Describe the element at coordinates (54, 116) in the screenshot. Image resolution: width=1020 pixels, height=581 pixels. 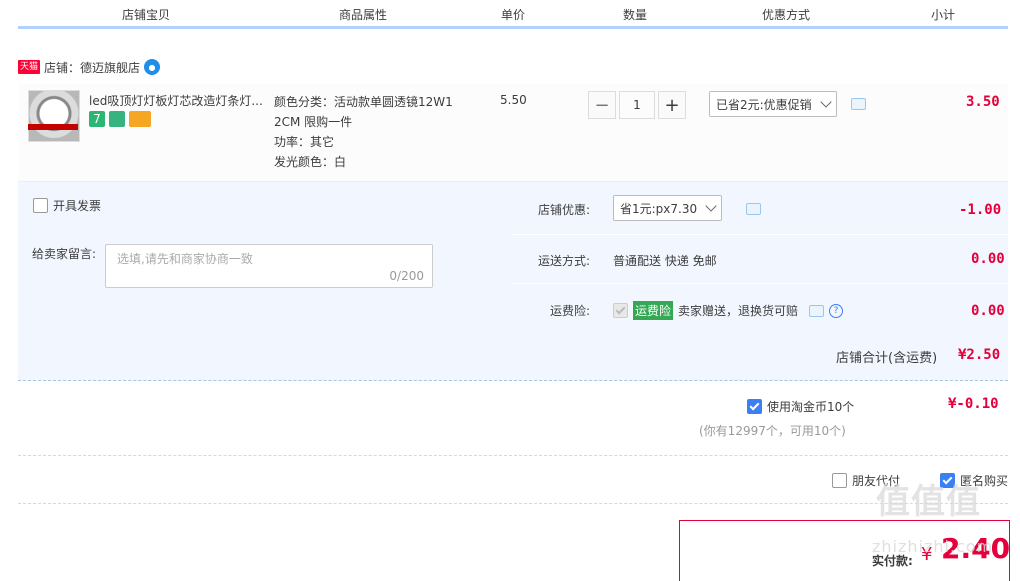
I see `product-thumbnail` at that location.